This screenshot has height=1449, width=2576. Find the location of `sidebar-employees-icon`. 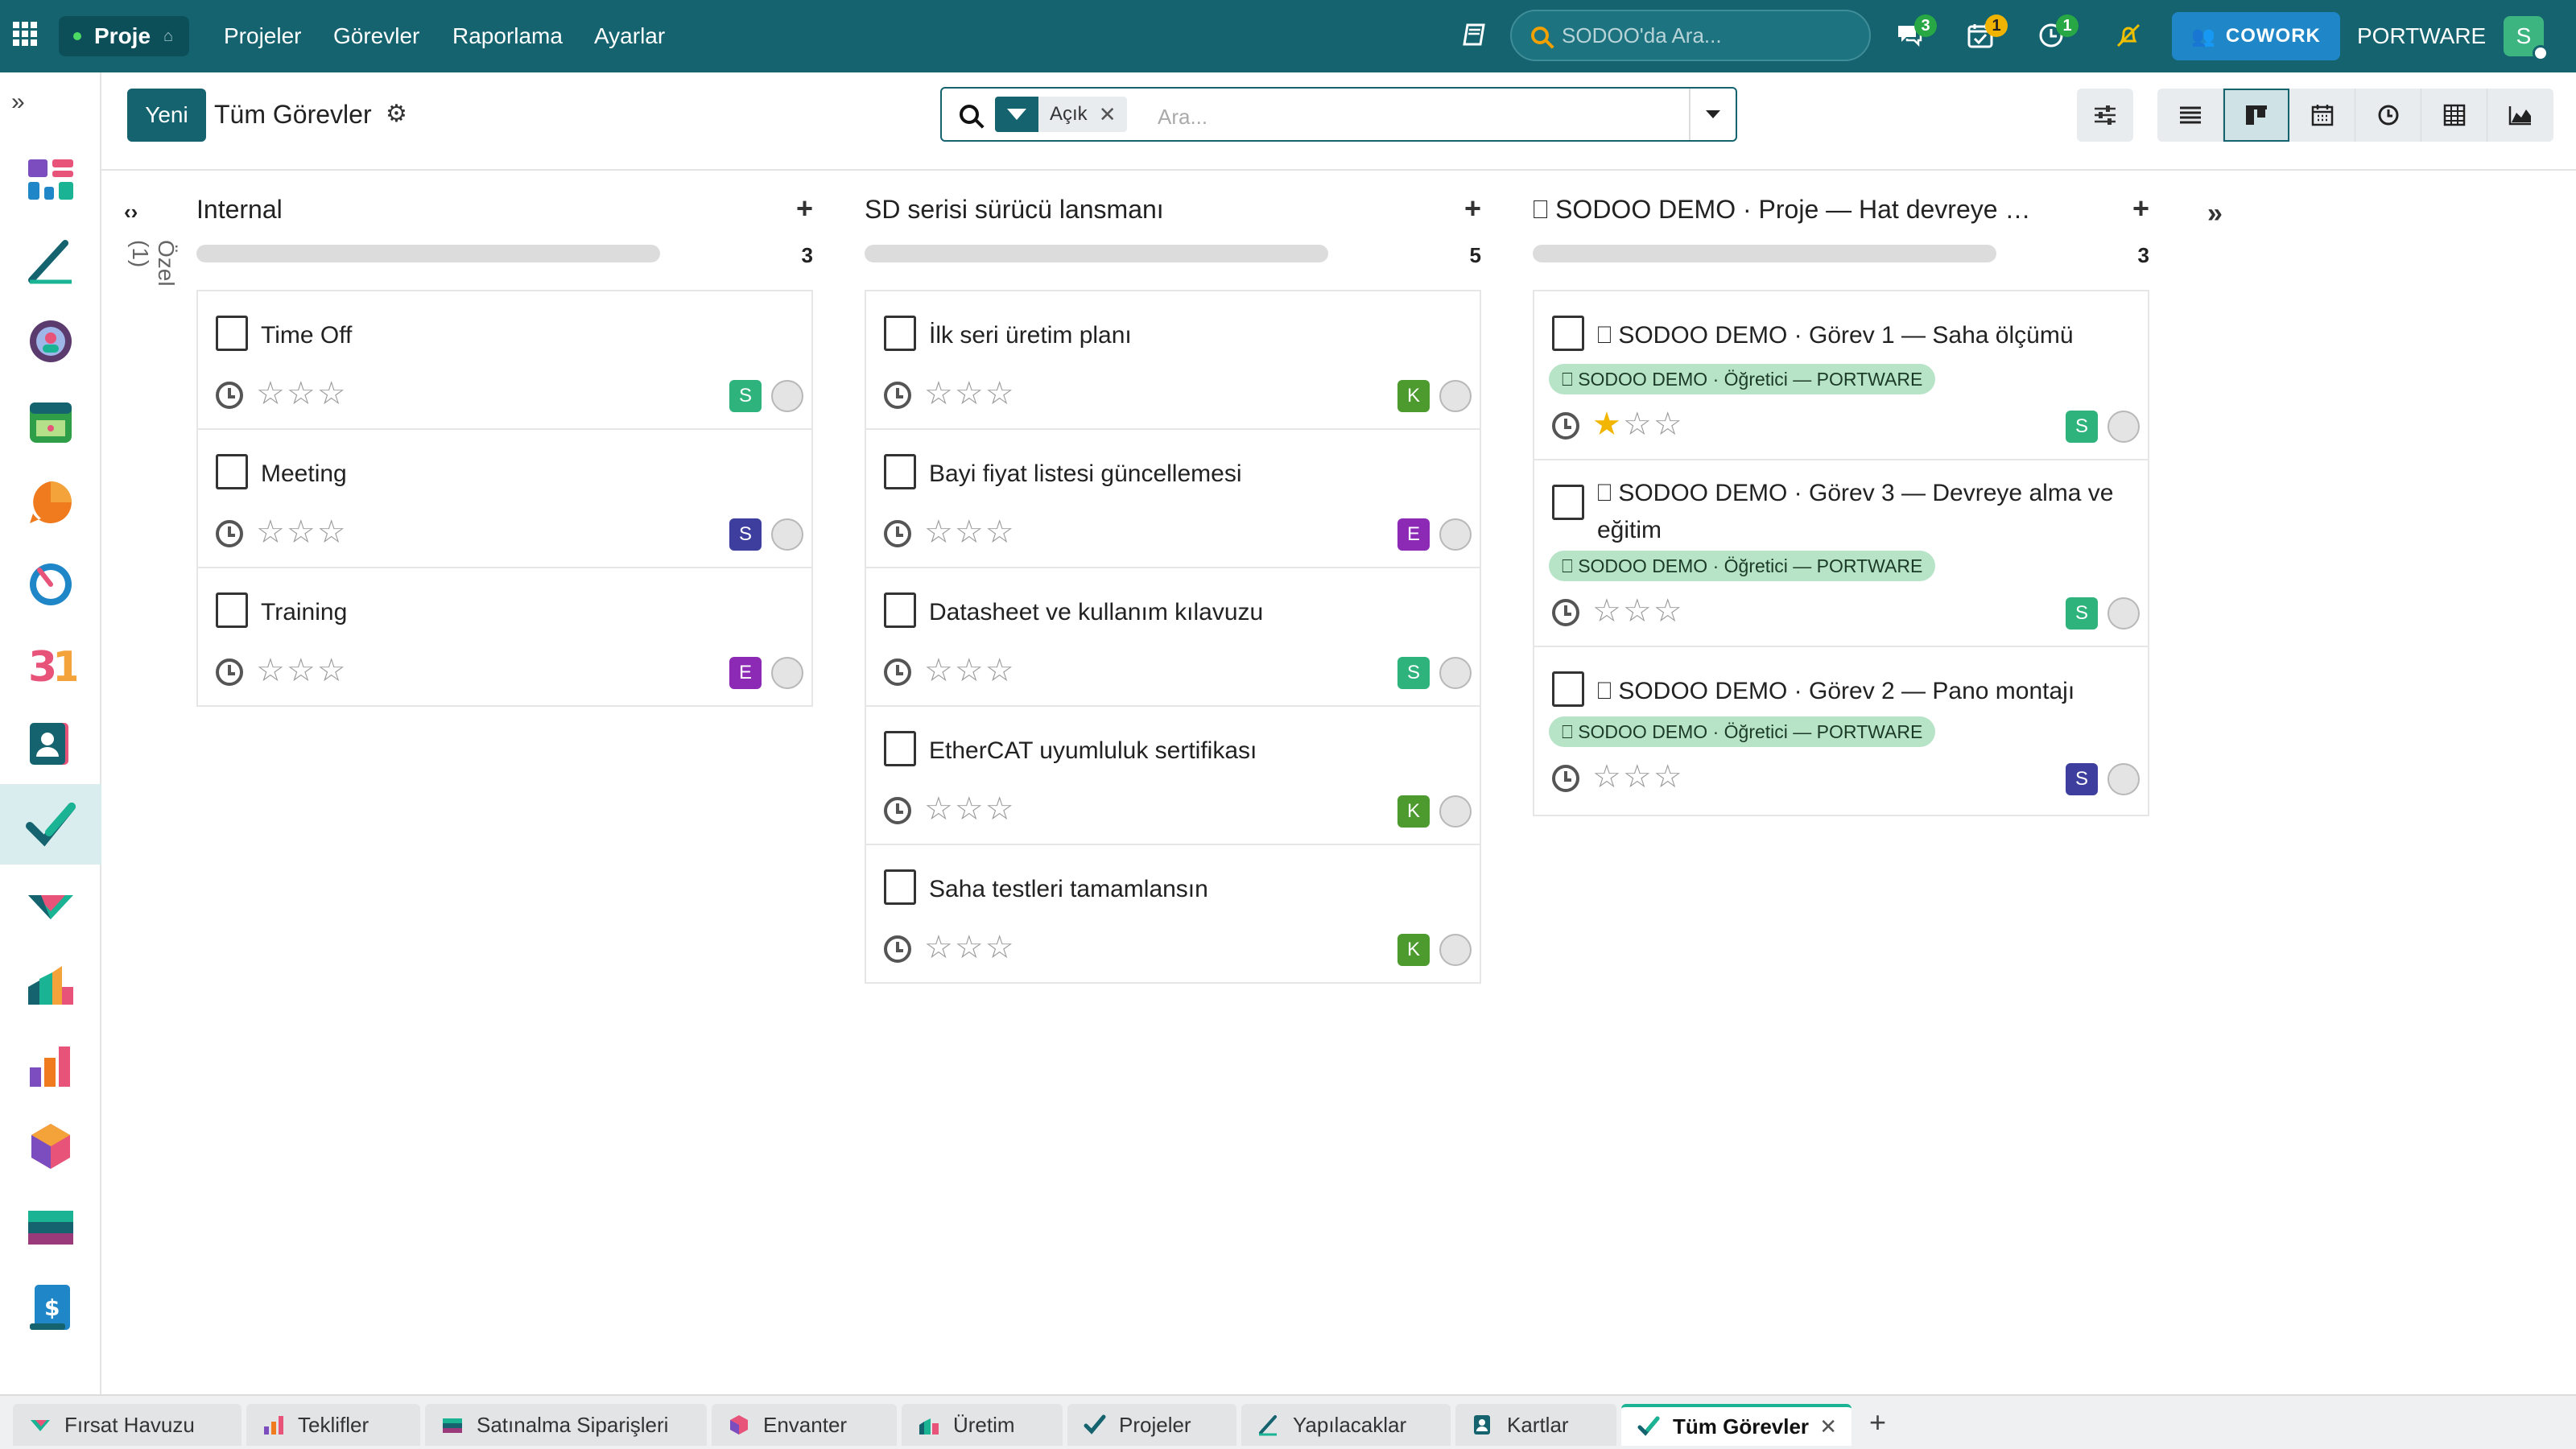

sidebar-employees-icon is located at coordinates (50, 341).